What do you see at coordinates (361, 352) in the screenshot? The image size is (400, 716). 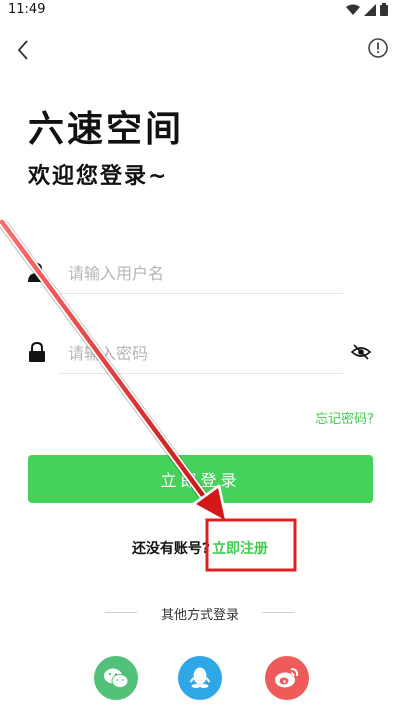 I see `eye-off-icon` at bounding box center [361, 352].